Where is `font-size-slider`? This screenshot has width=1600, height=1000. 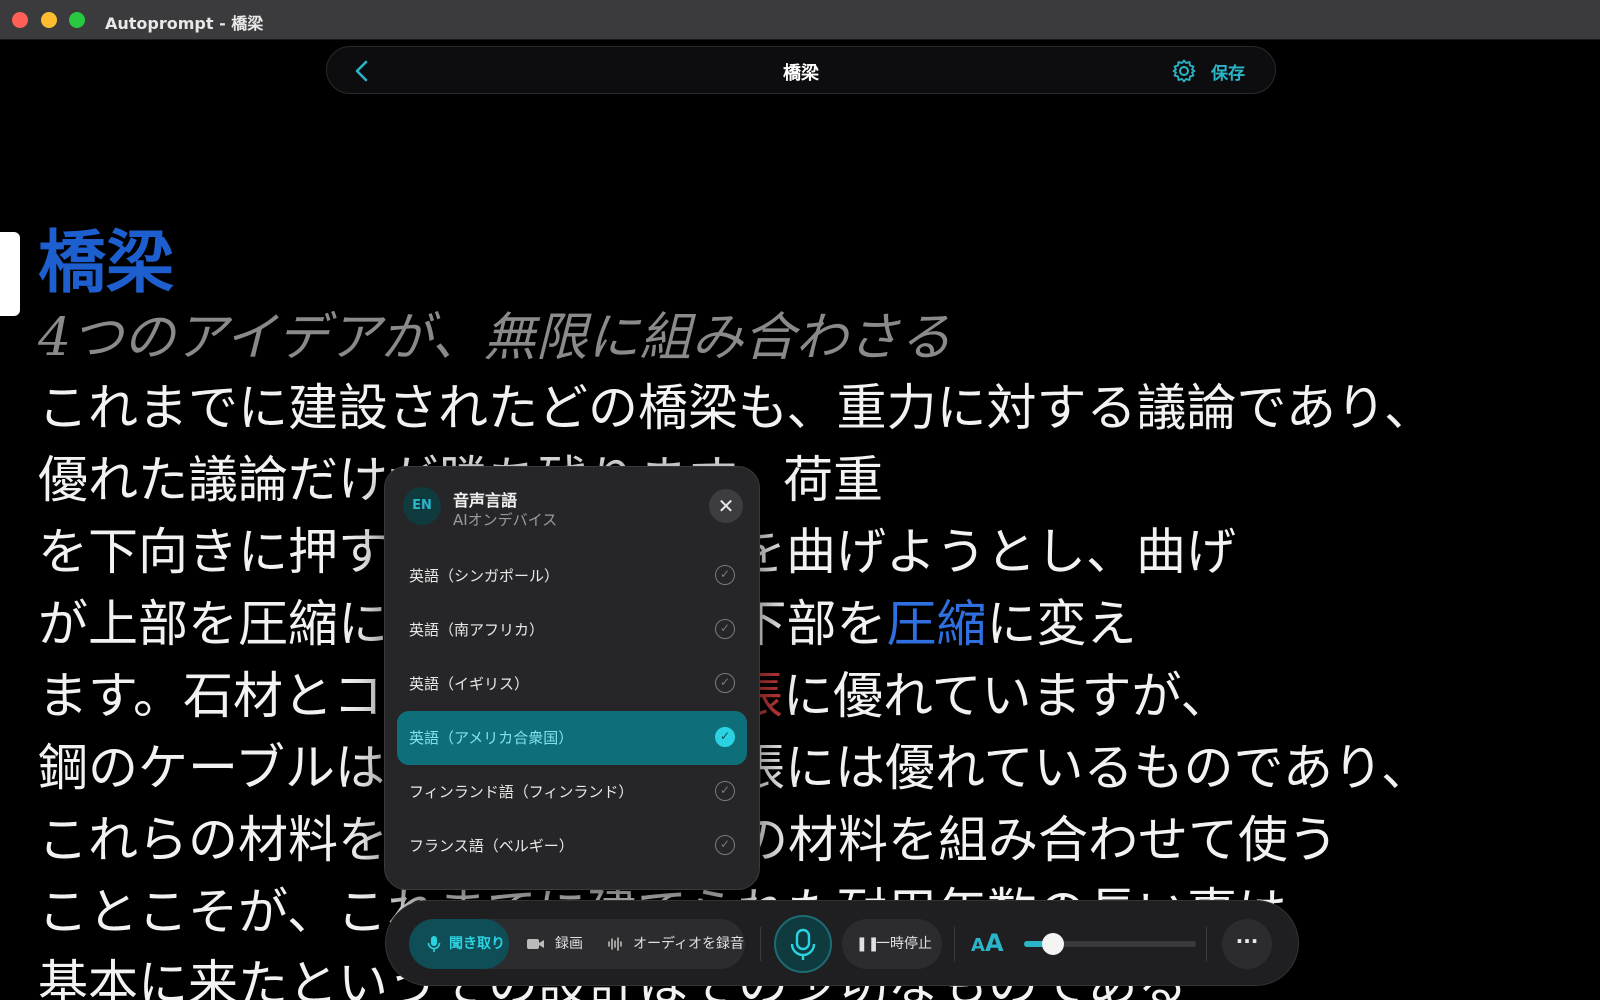 font-size-slider is located at coordinates (1110, 944).